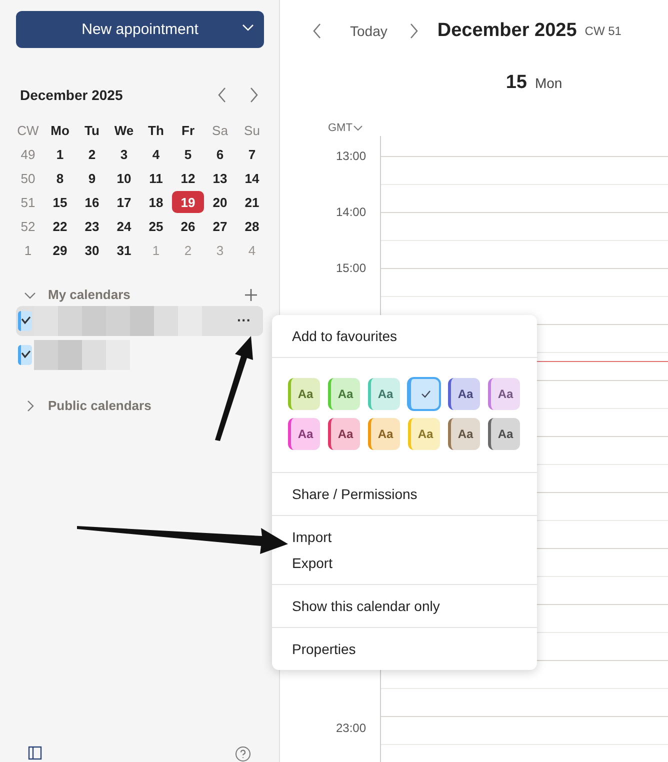  Describe the element at coordinates (124, 154) in the screenshot. I see `calendar-day: 3` at that location.